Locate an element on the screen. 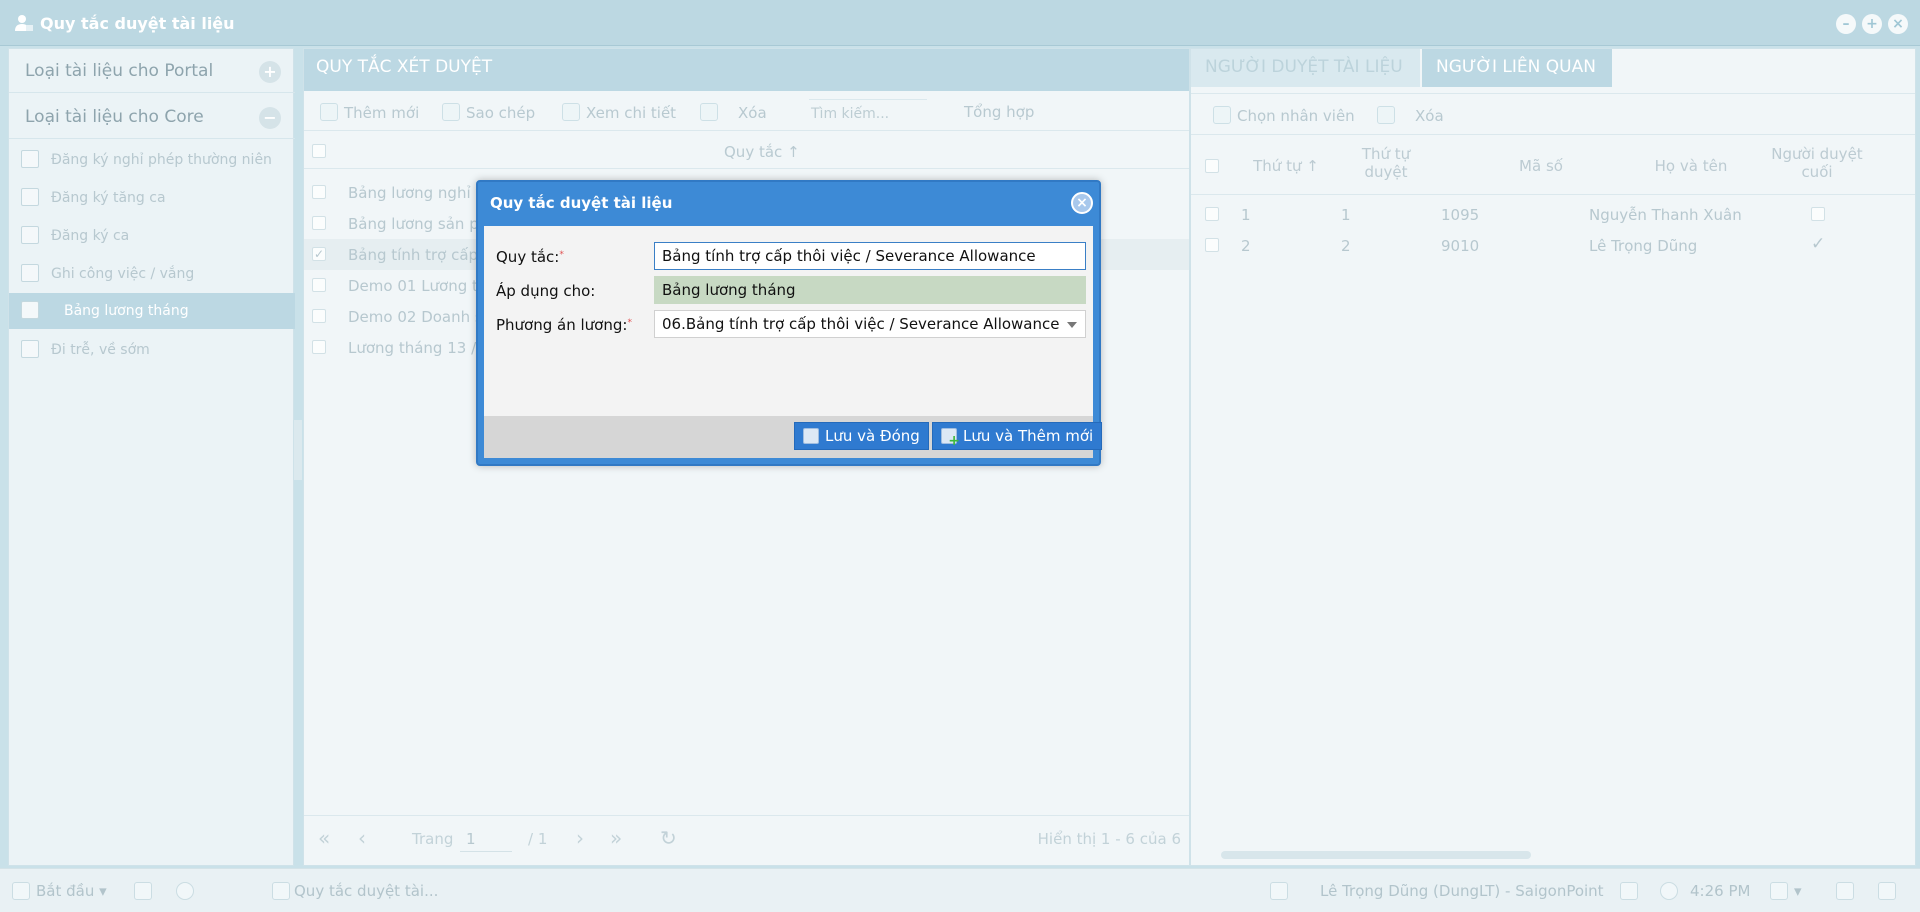 This screenshot has width=1920, height=912. add-button: Thêm mới is located at coordinates (369, 112).